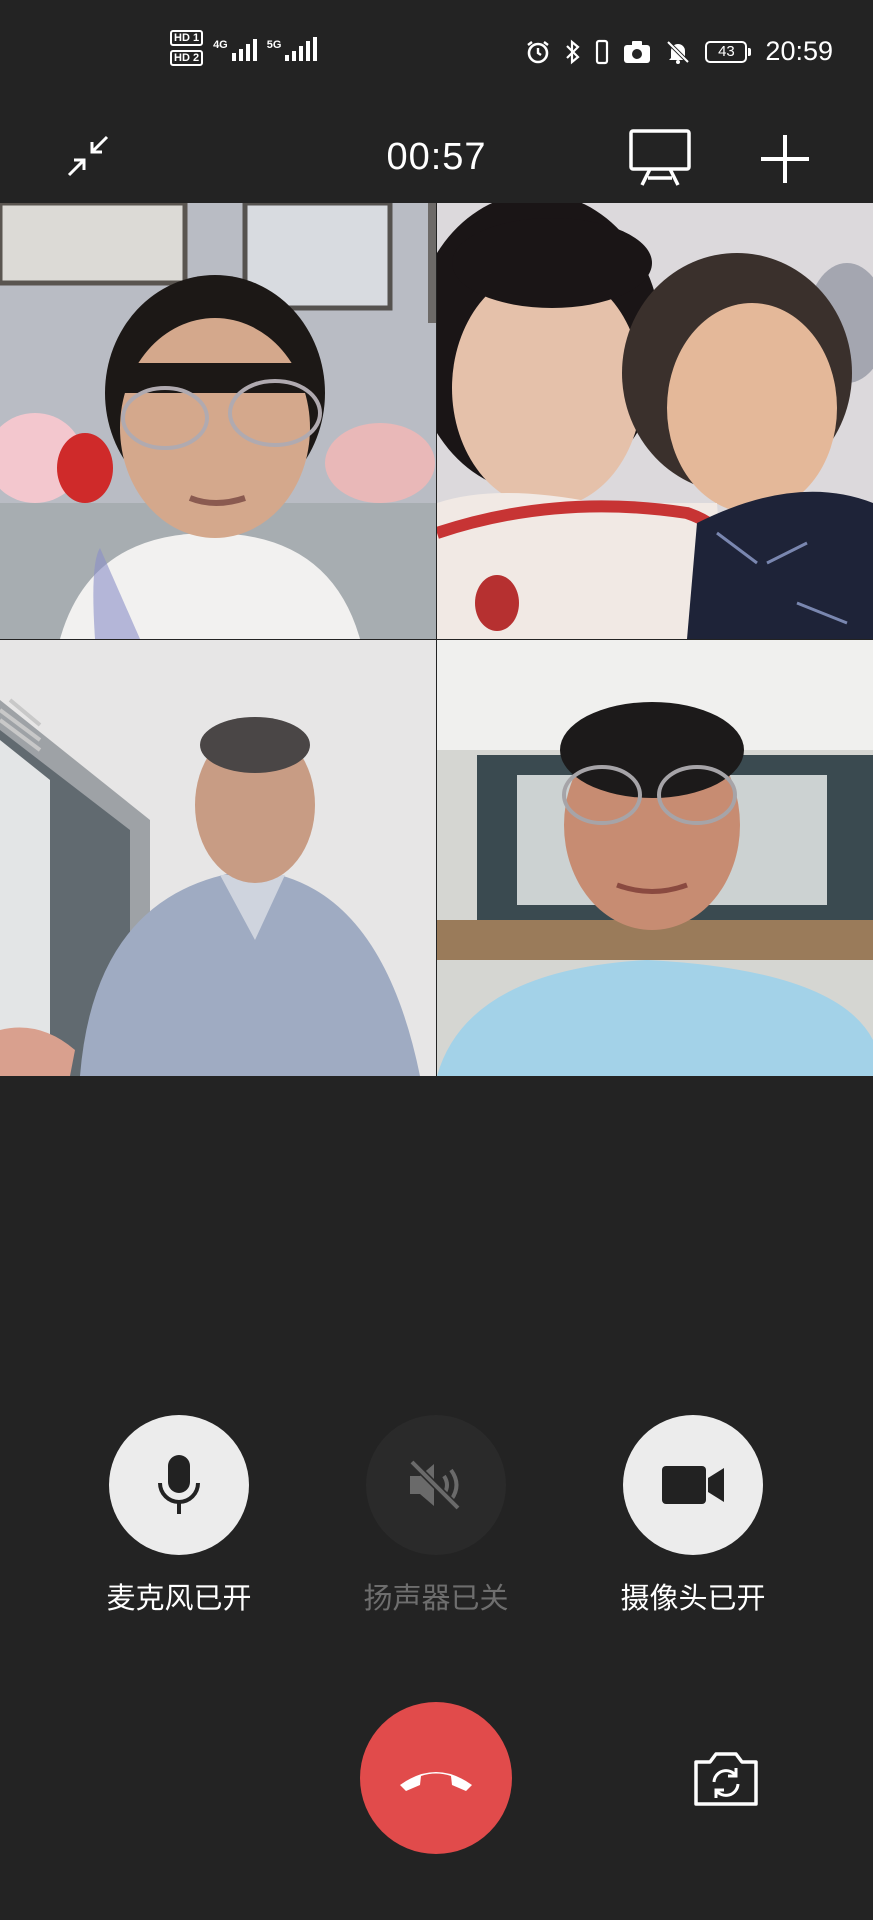 The height and width of the screenshot is (1920, 873). Describe the element at coordinates (436, 1781) in the screenshot. I see `hang-up-icon` at that location.